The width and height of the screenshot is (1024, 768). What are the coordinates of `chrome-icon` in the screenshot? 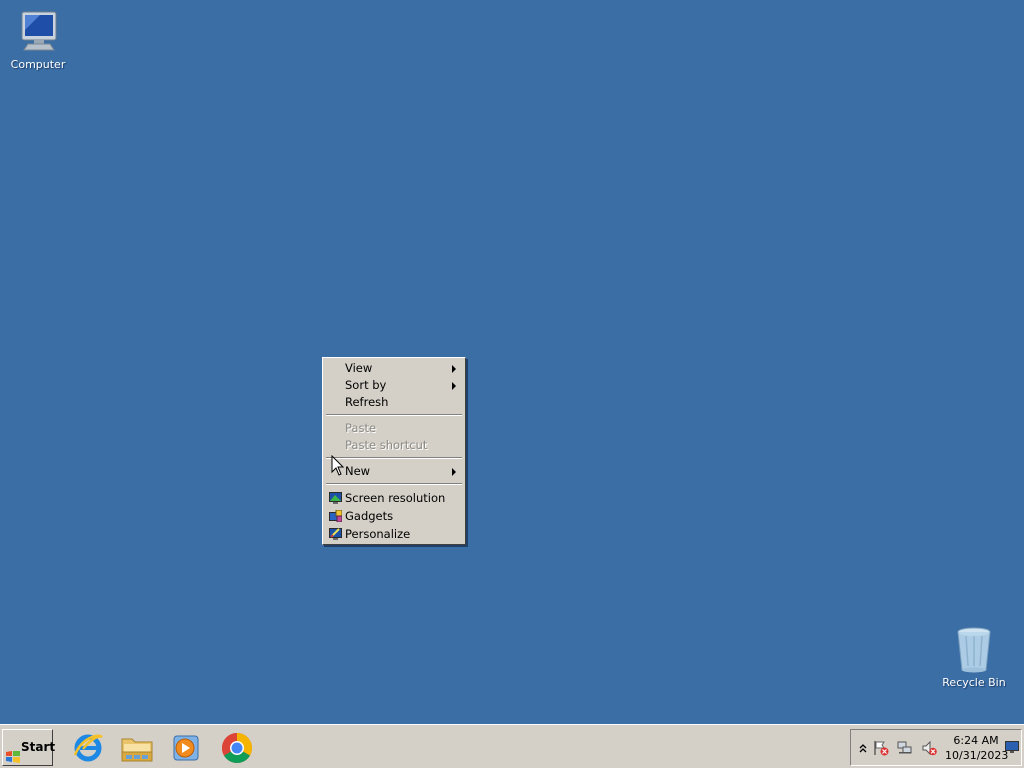 It's located at (237, 750).